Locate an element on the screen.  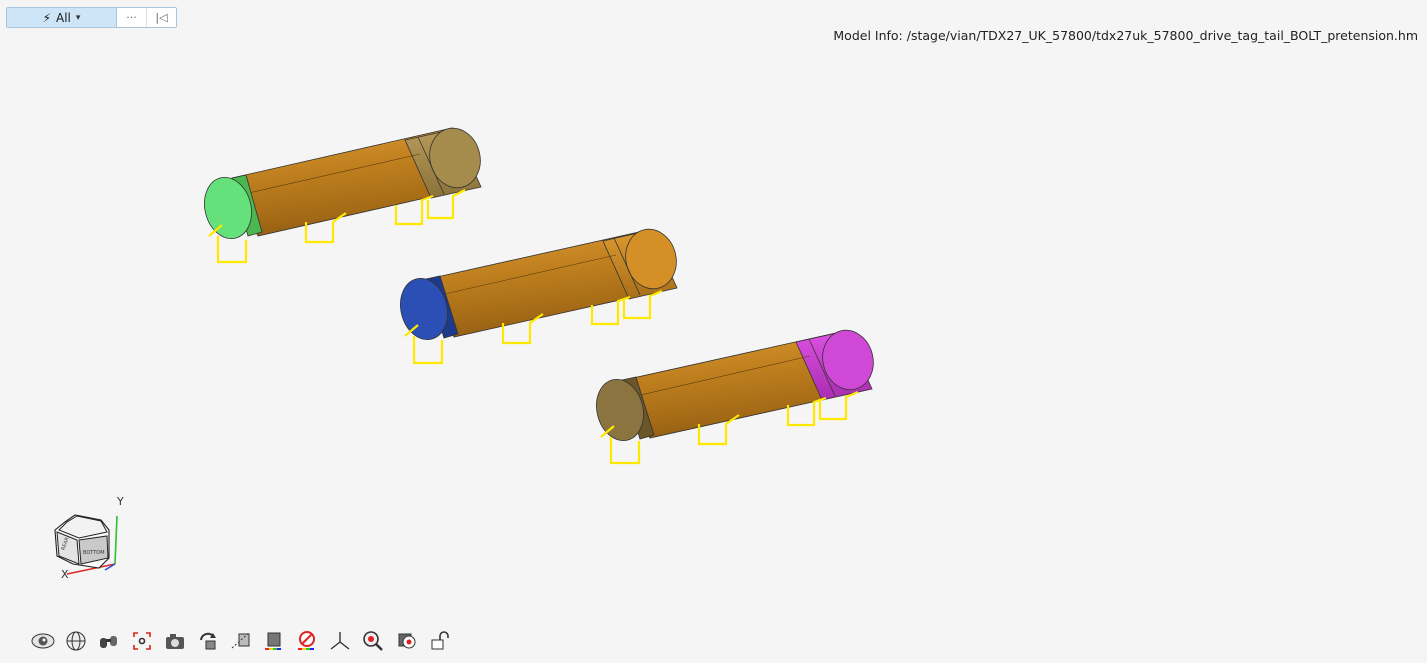
binoculars-icon is located at coordinates (108, 640).